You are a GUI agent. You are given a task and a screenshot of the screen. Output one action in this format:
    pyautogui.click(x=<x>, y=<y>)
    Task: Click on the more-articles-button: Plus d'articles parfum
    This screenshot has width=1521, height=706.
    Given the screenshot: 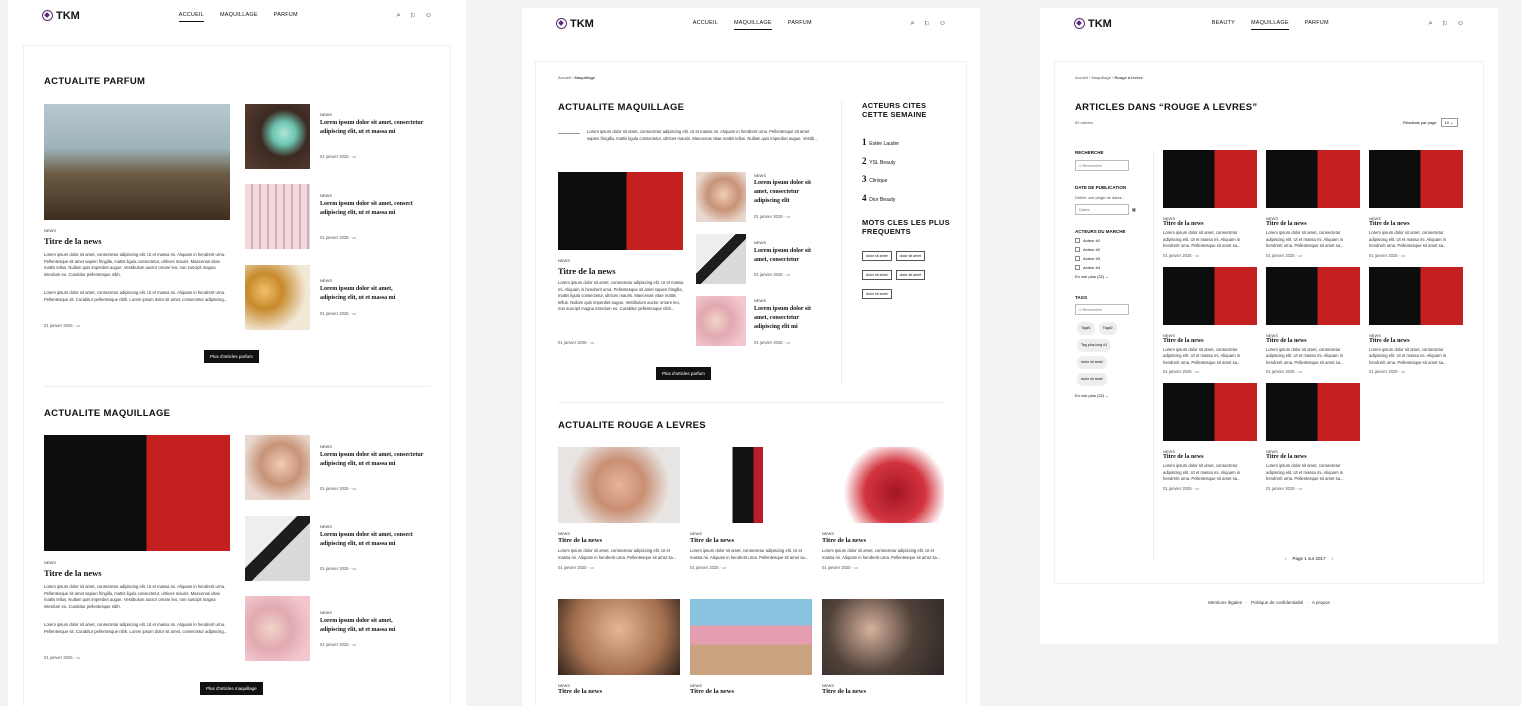 What is the action you would take?
    pyautogui.click(x=683, y=373)
    